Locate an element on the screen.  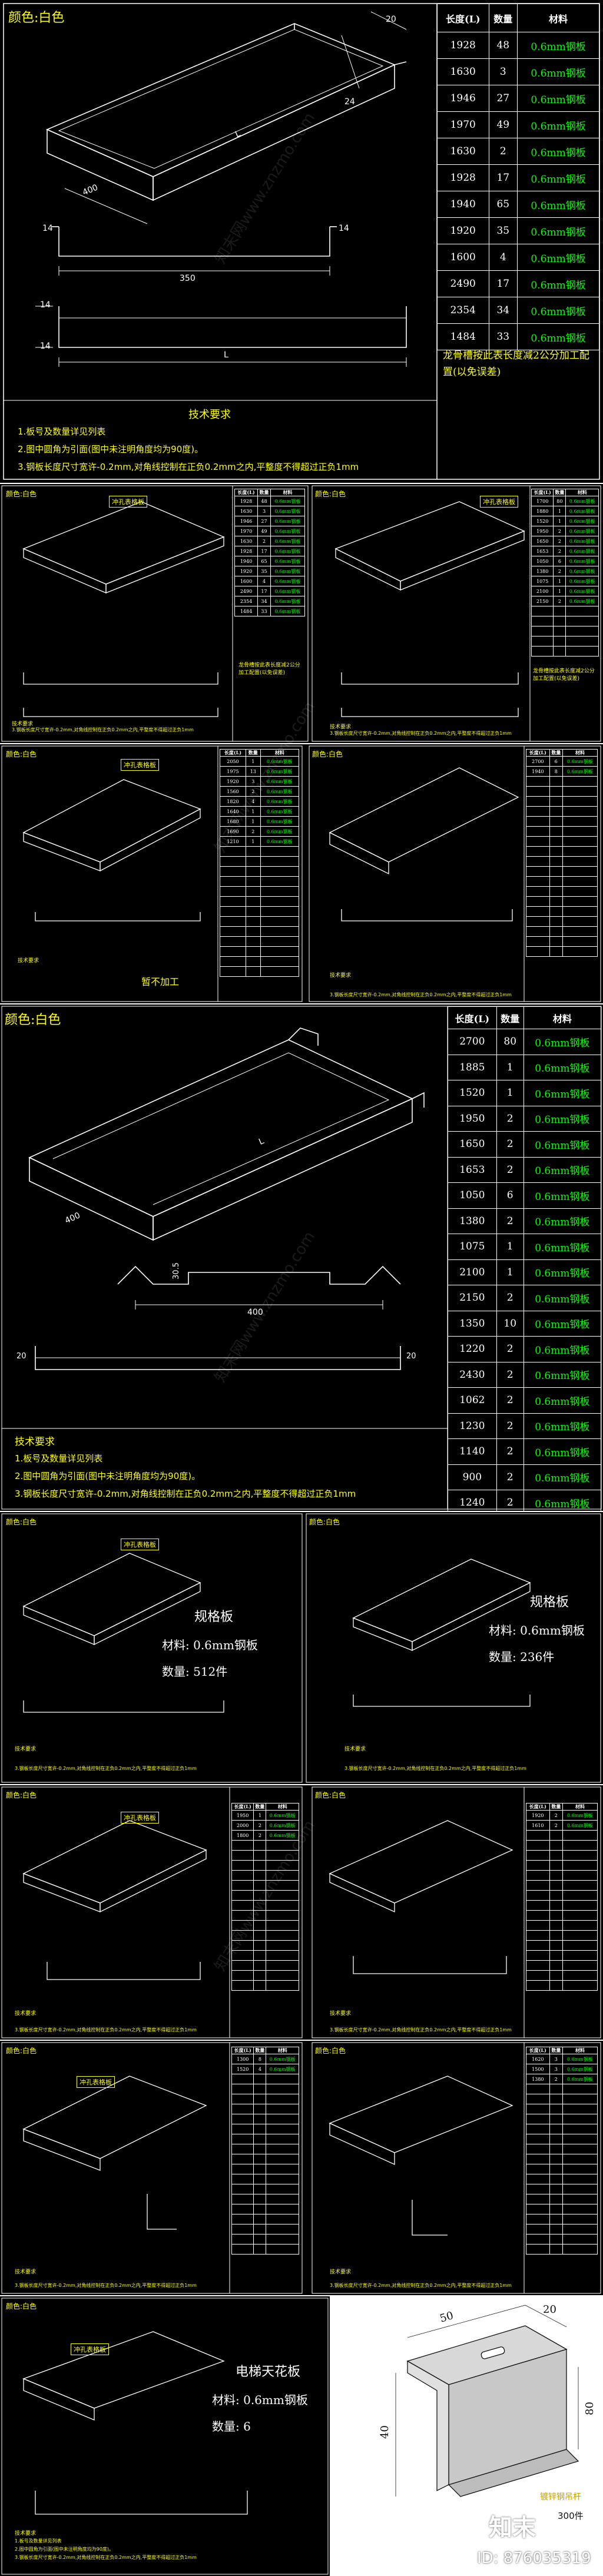
table-row: 2050 1 0.6mm钢板 is located at coordinates (260, 761).